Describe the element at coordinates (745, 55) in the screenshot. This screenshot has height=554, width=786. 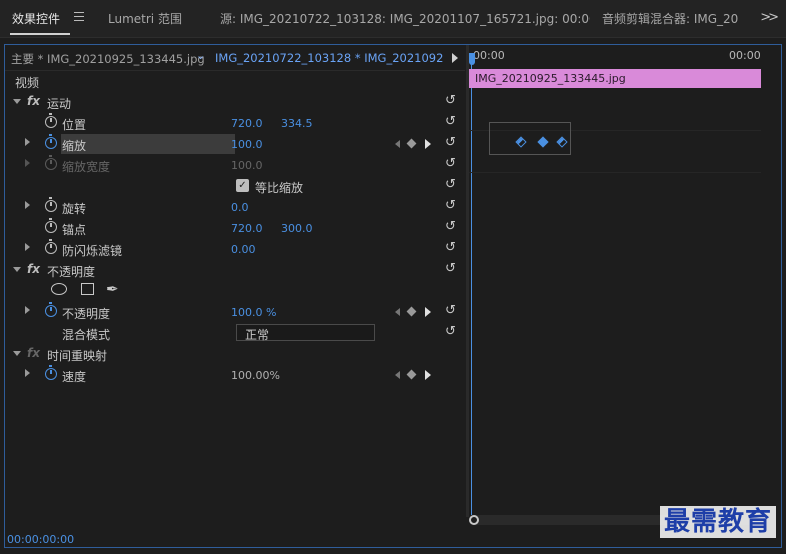
I see `ruler-end-timecode: 00:00` at that location.